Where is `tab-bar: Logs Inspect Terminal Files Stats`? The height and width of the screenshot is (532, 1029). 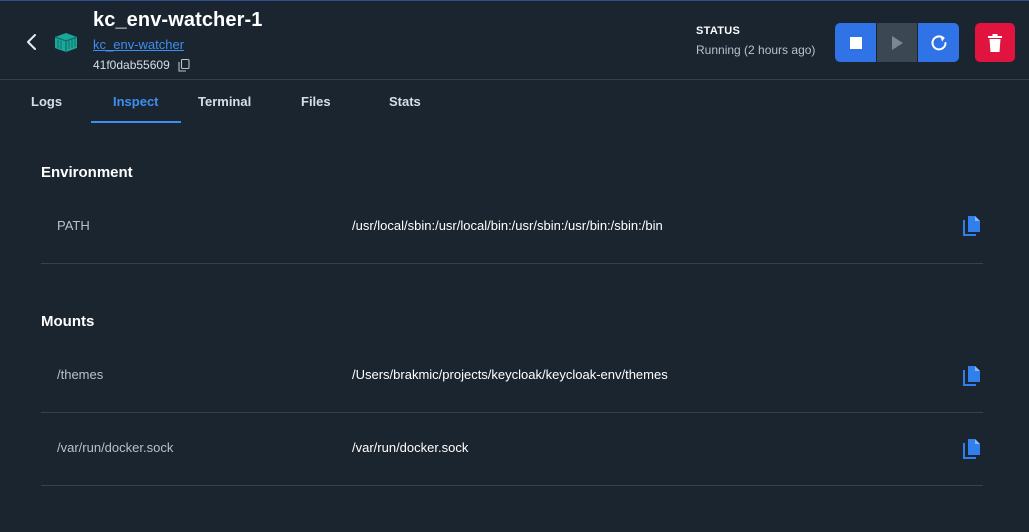
tab-bar: Logs Inspect Terminal Files Stats is located at coordinates (514, 102).